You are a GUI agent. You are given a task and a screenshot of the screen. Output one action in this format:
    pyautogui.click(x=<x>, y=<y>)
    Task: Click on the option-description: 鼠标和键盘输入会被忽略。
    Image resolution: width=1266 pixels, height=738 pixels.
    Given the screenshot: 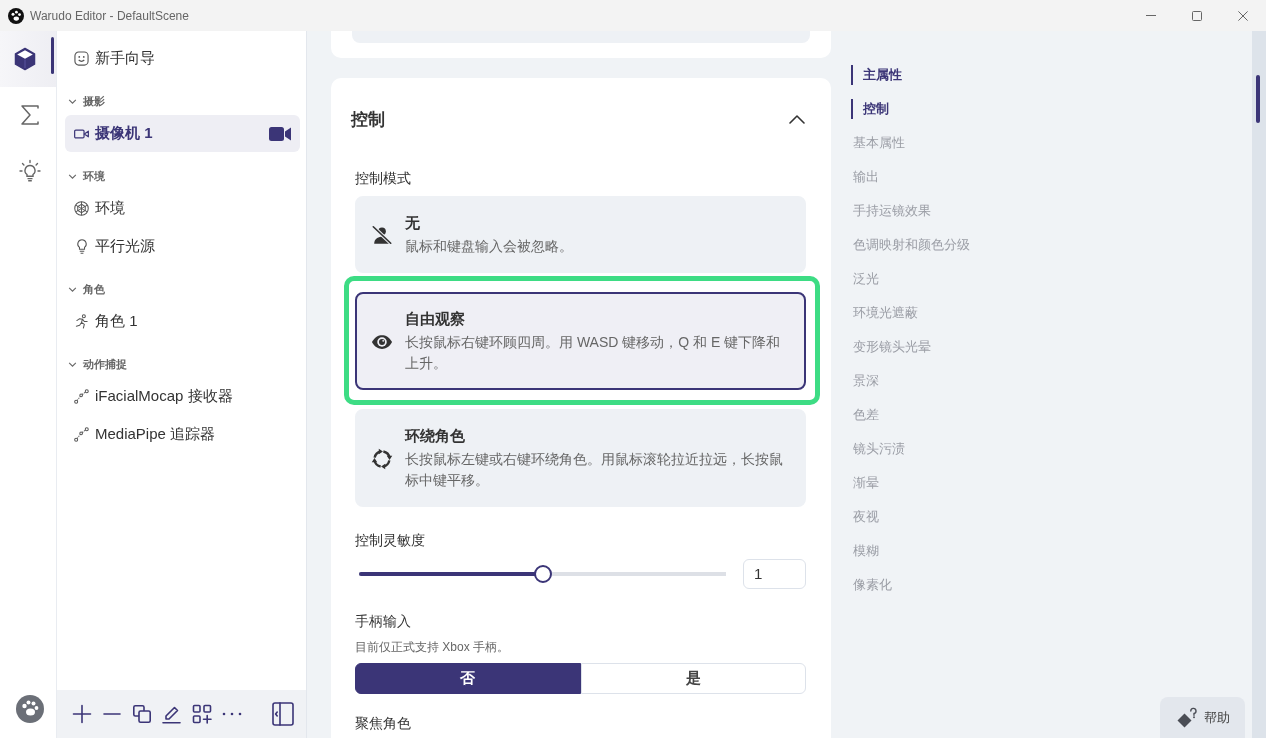 What is the action you would take?
    pyautogui.click(x=489, y=246)
    